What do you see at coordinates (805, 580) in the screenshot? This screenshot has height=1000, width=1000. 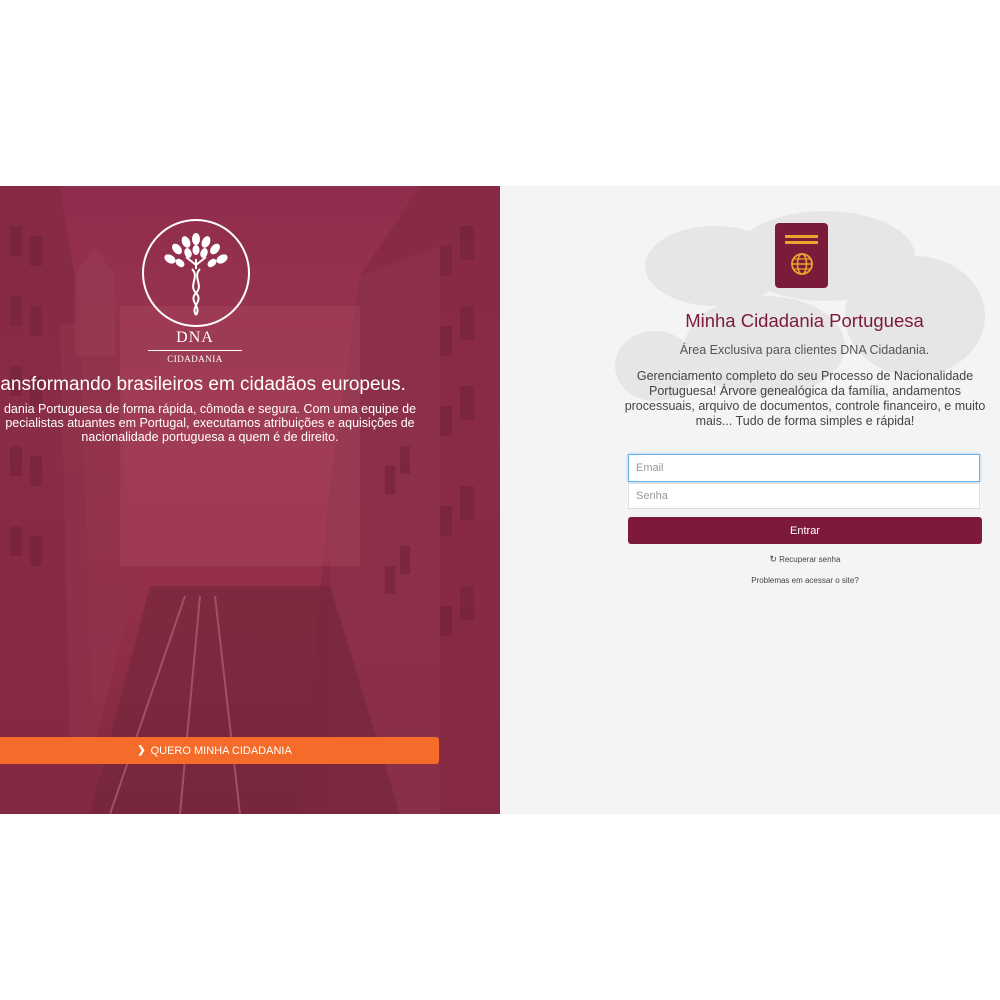 I see `access-problems-link: Problemas em acessar o site?` at bounding box center [805, 580].